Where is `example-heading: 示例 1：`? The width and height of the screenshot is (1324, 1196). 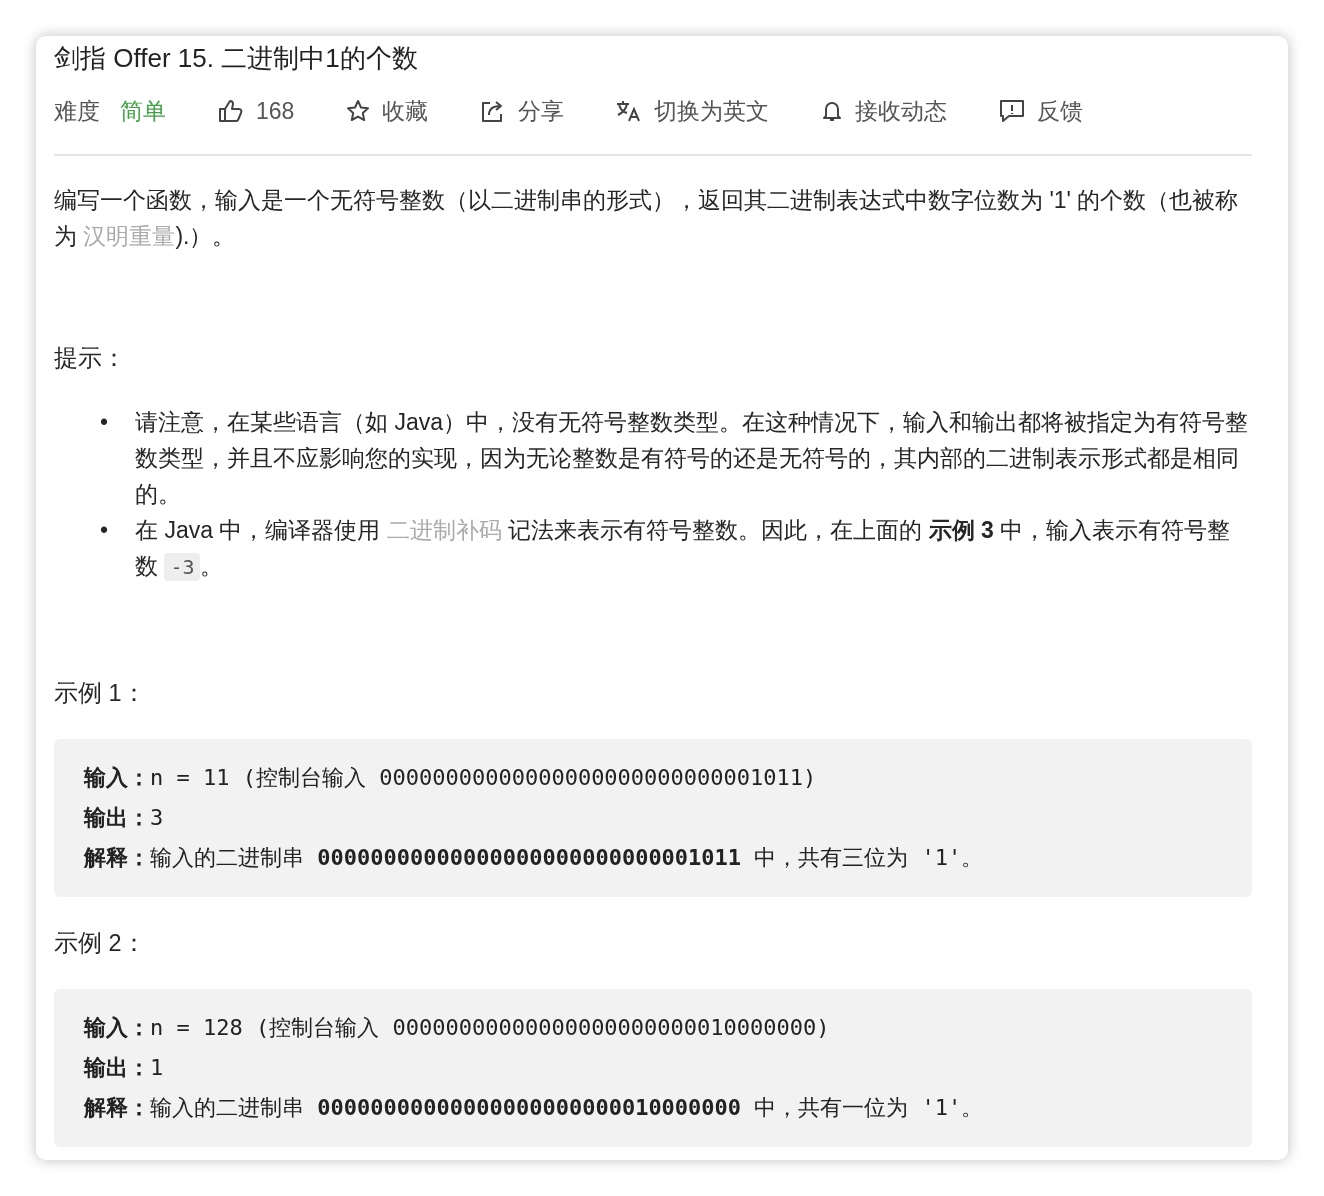 example-heading: 示例 1： is located at coordinates (100, 693).